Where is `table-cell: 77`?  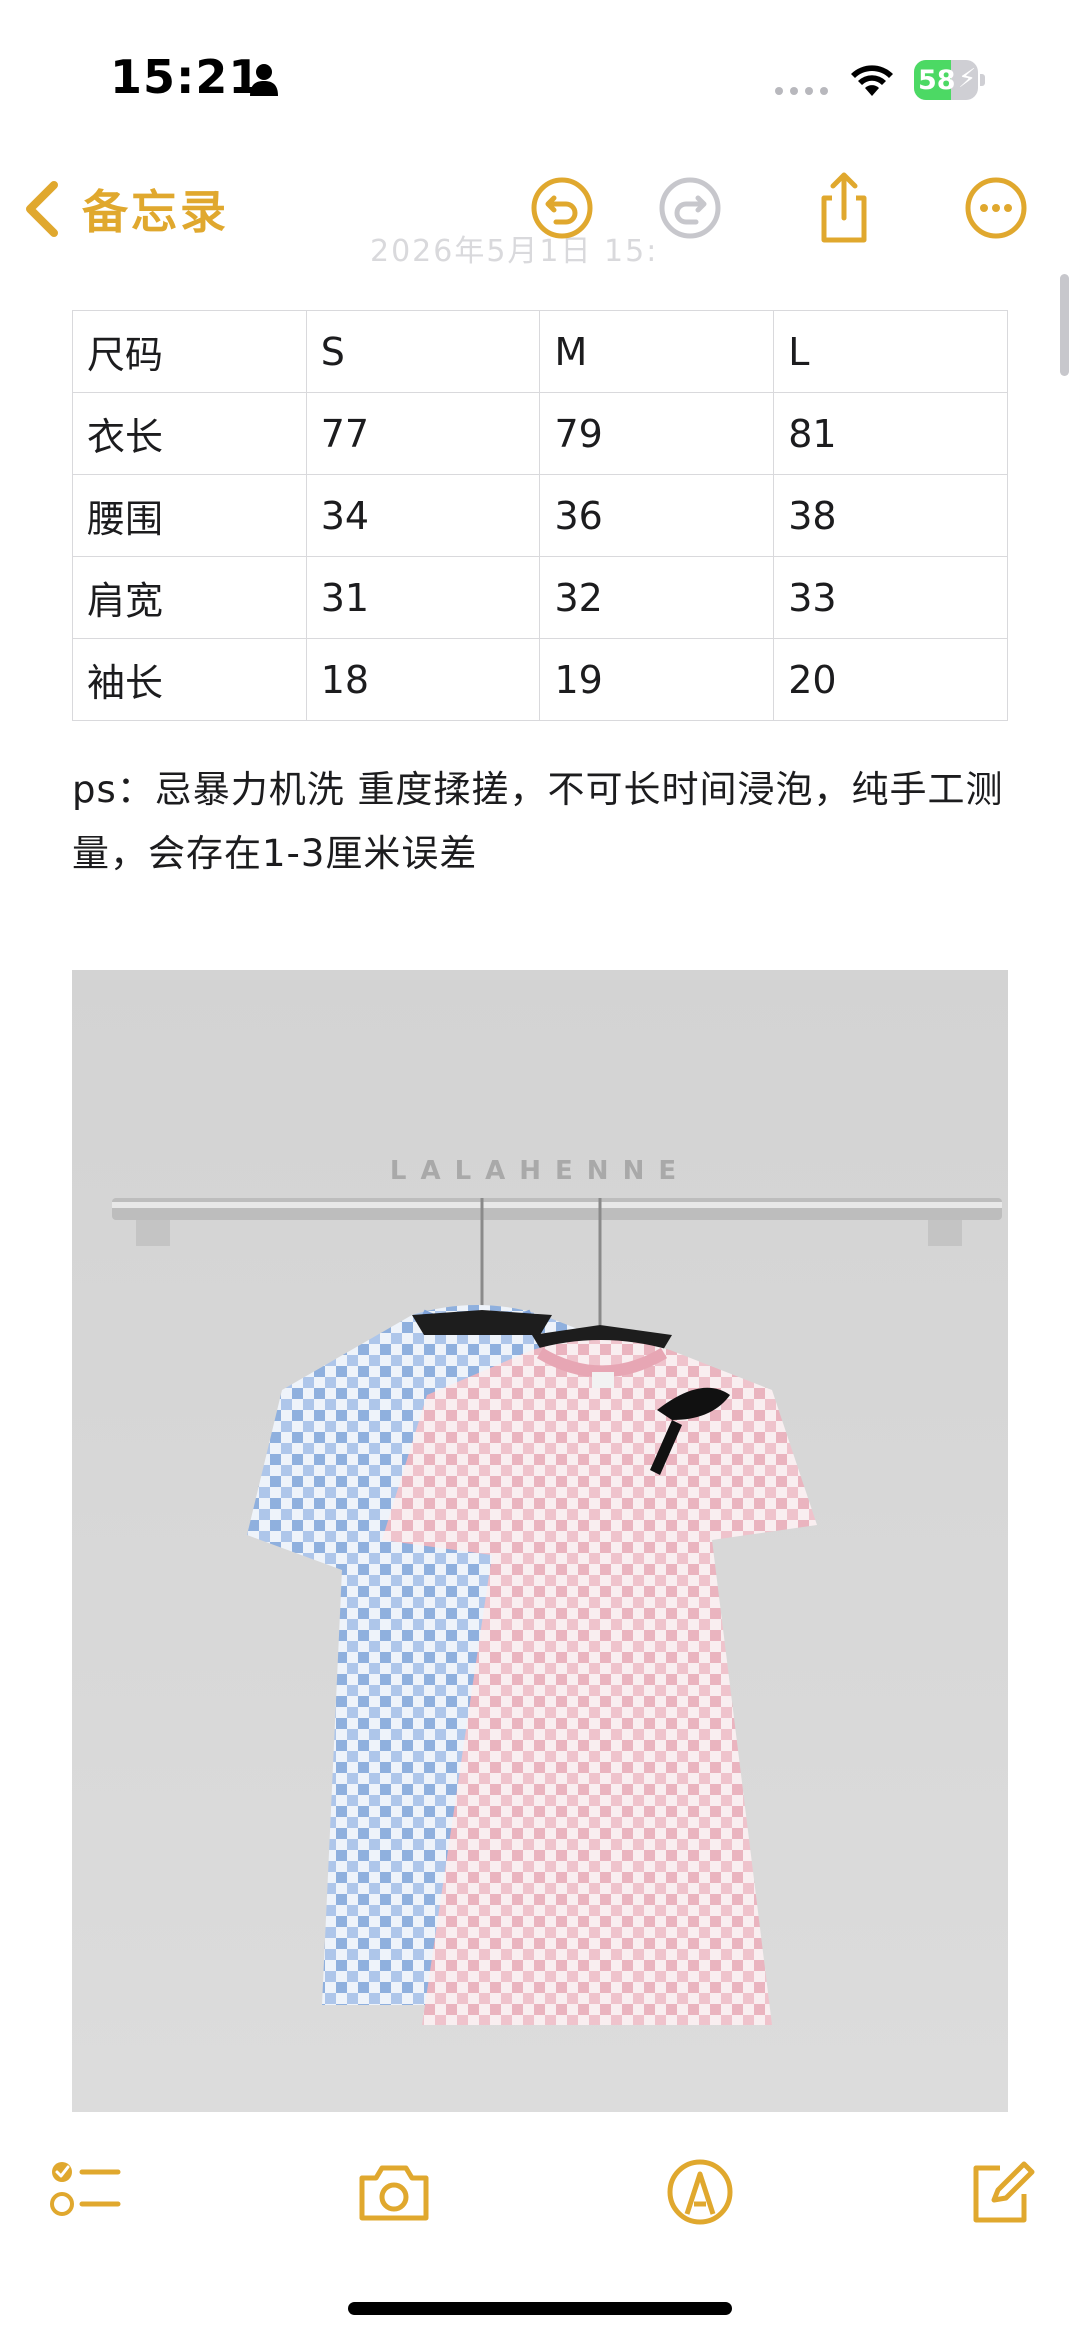
table-cell: 77 is located at coordinates (423, 433).